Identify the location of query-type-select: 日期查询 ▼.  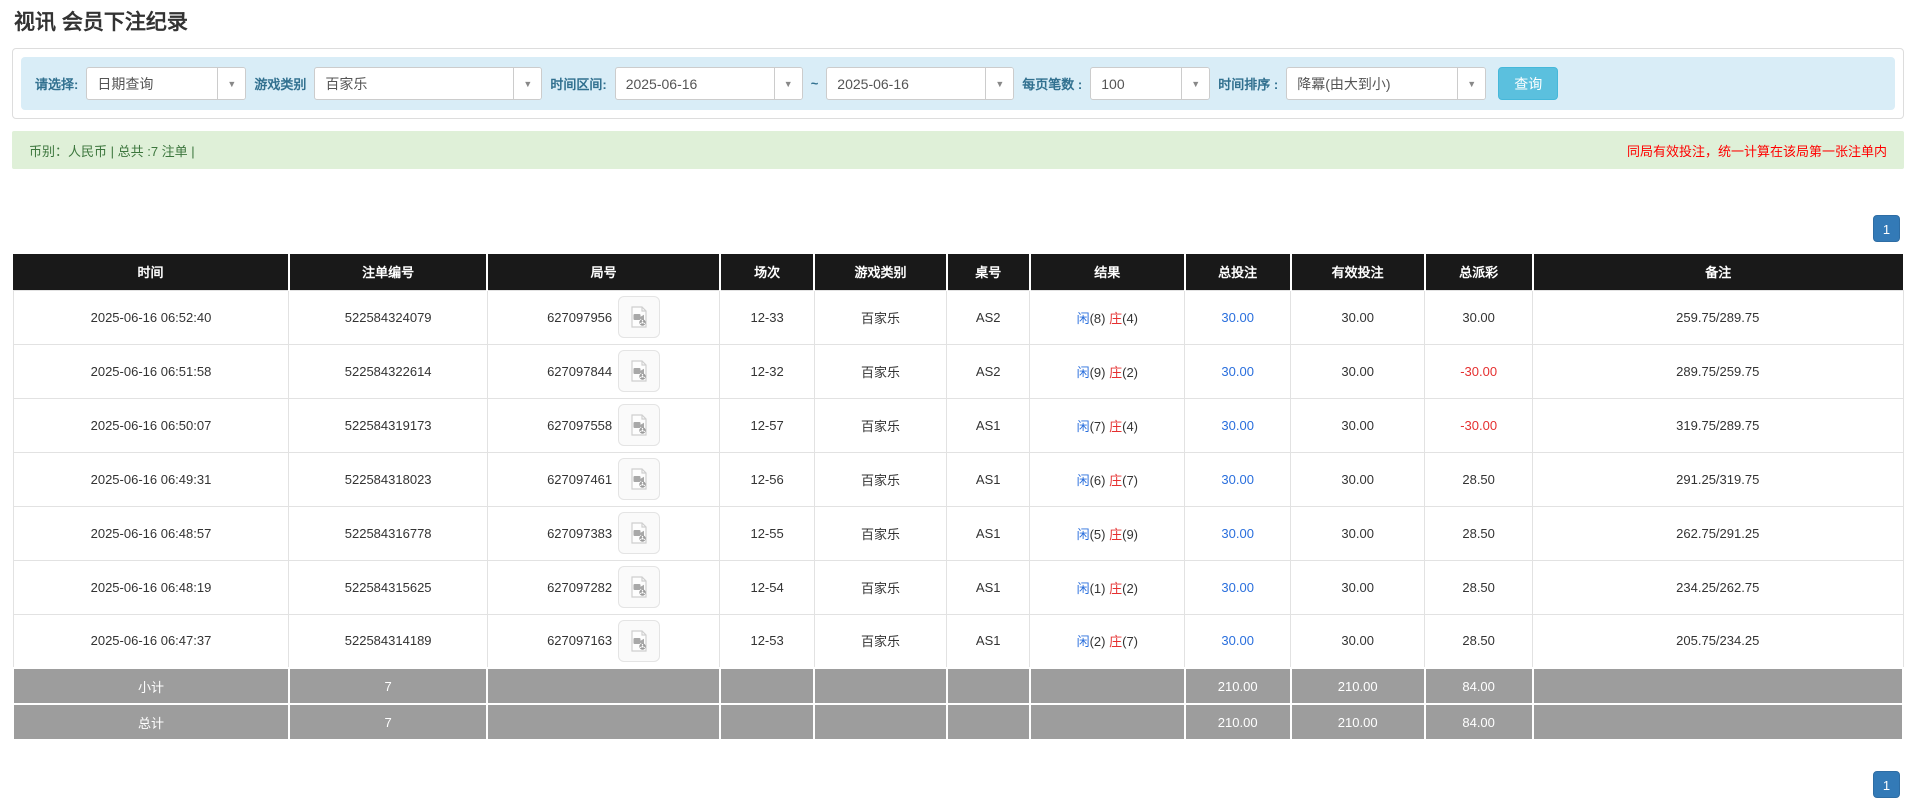
(166, 83).